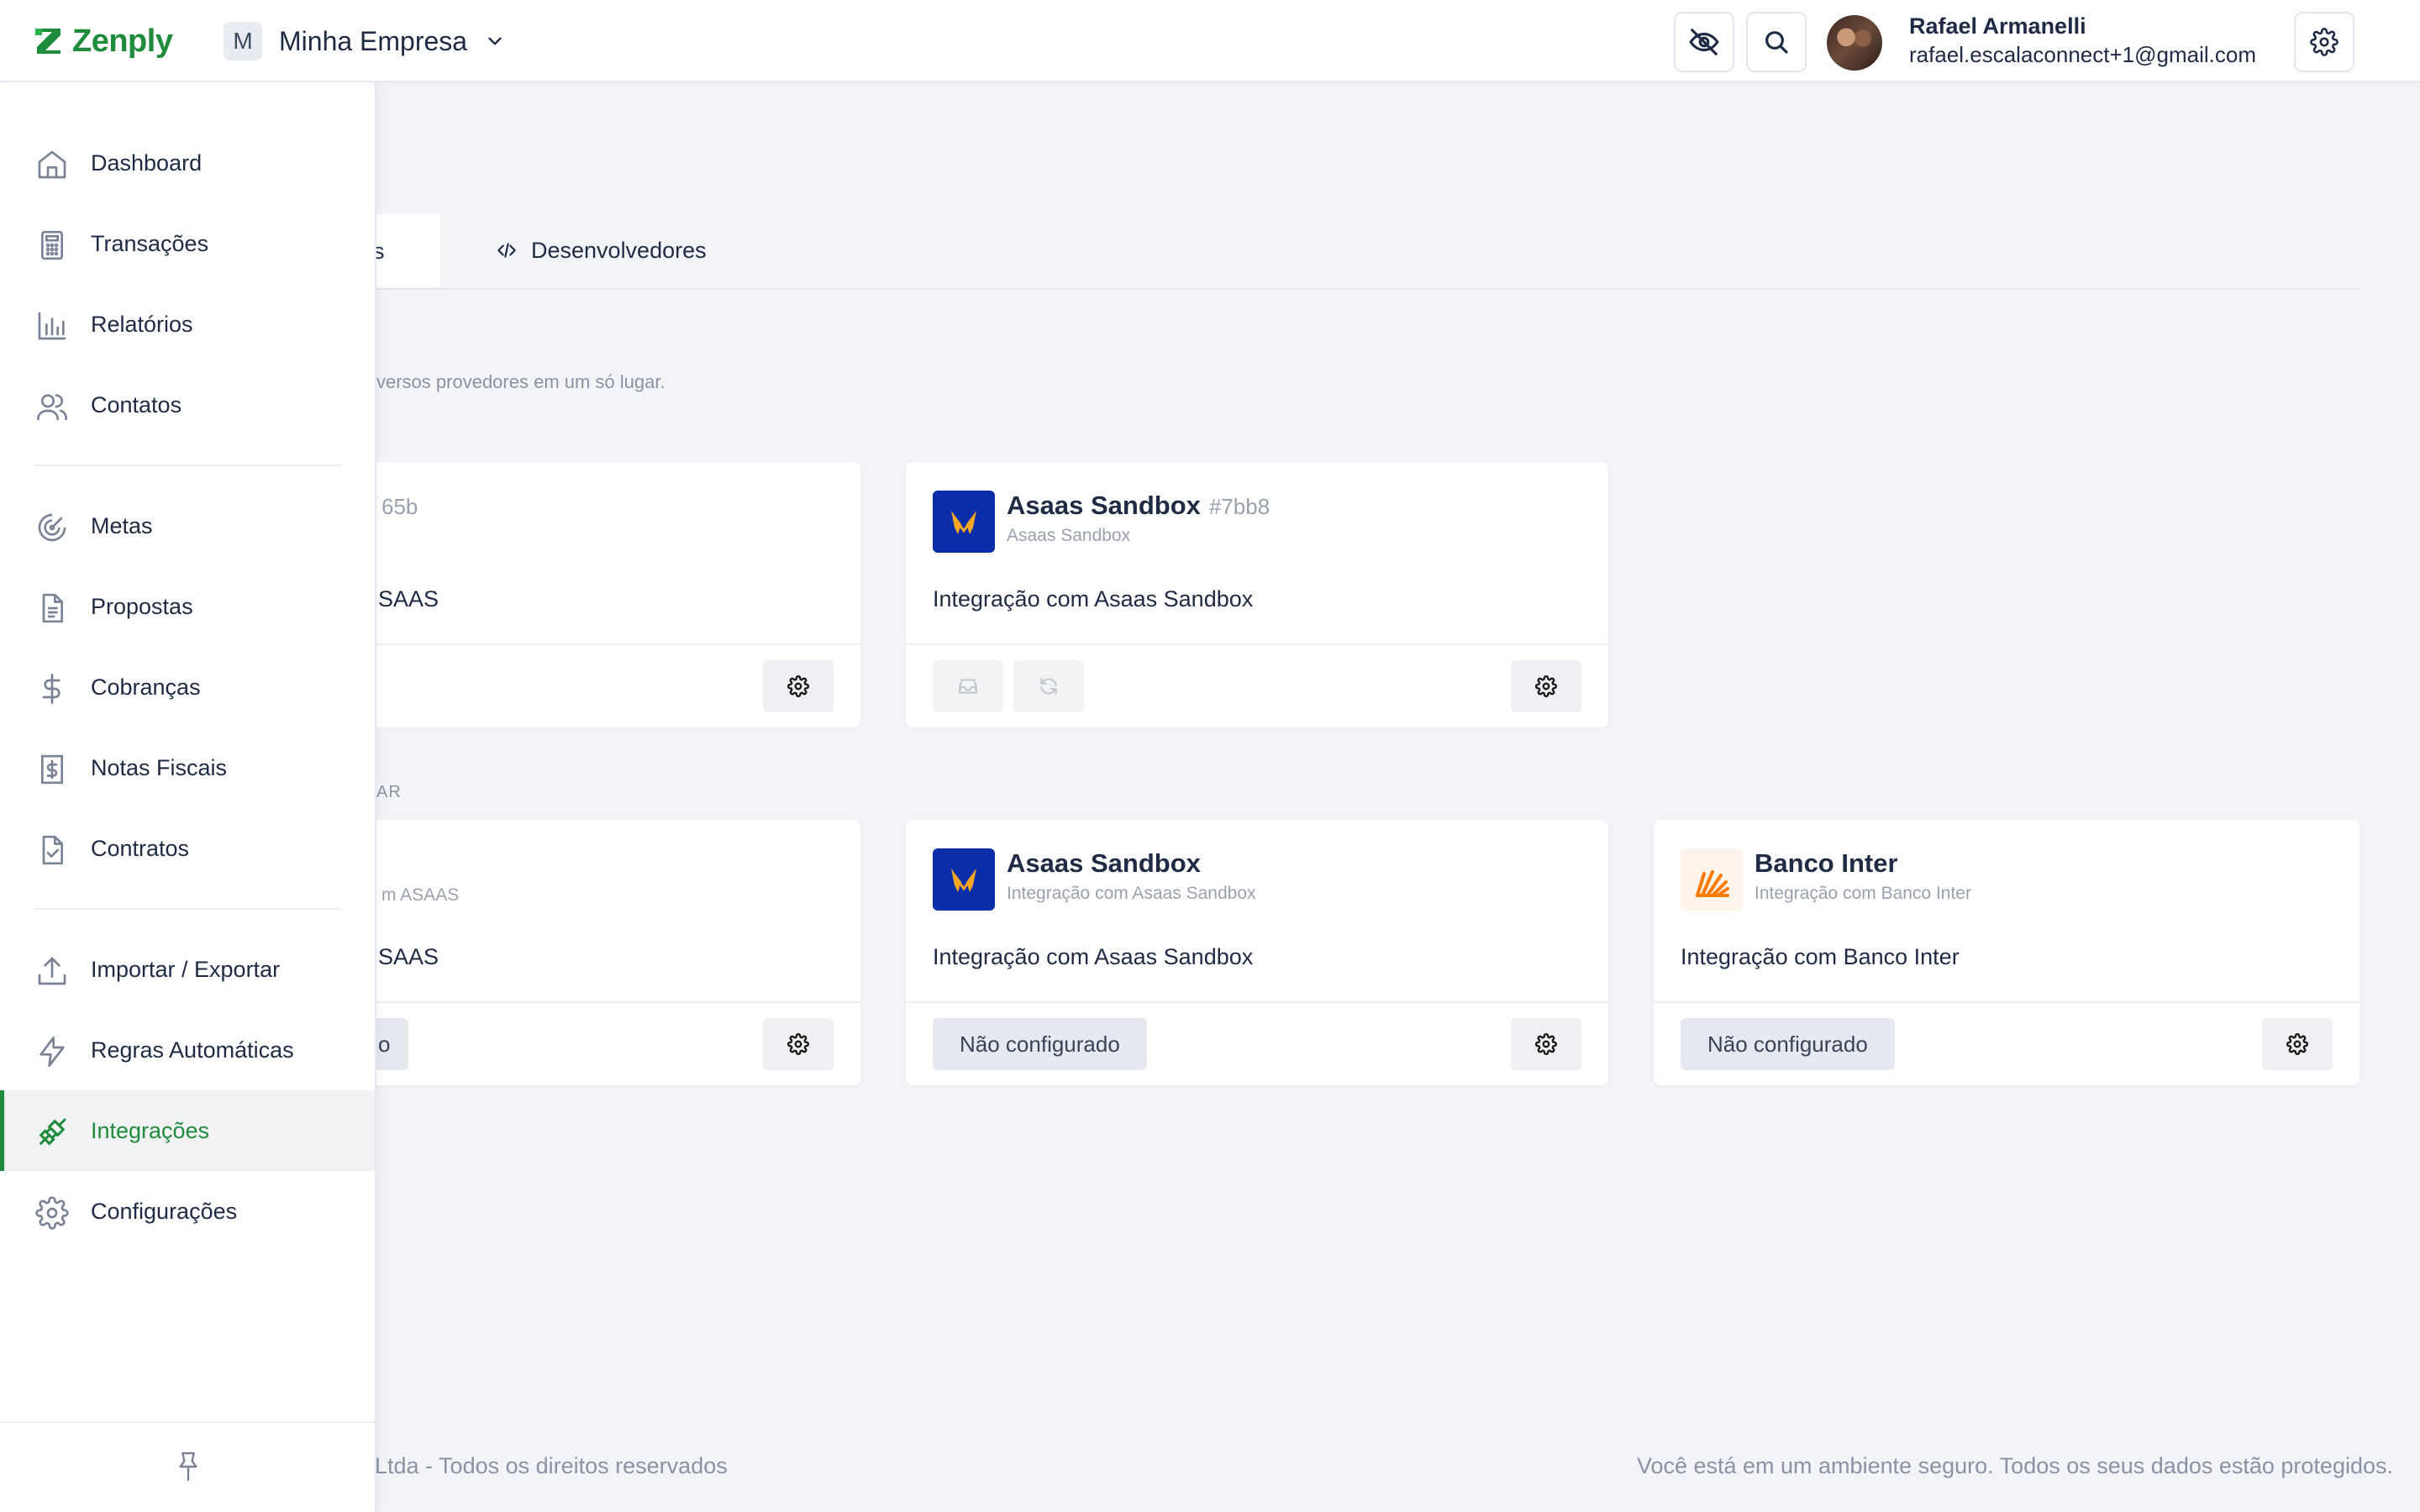 This screenshot has width=2420, height=1512. I want to click on search-icon, so click(1776, 42).